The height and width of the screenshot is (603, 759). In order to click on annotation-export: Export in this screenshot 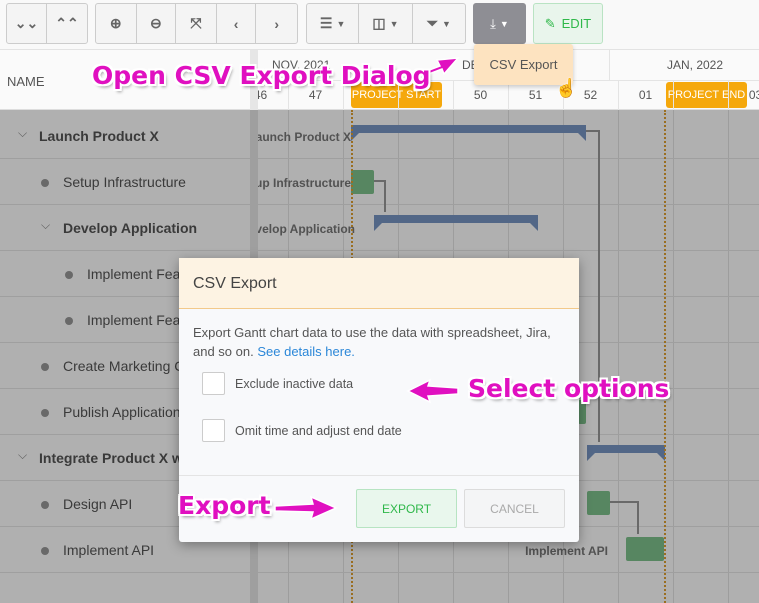, I will do `click(224, 505)`.